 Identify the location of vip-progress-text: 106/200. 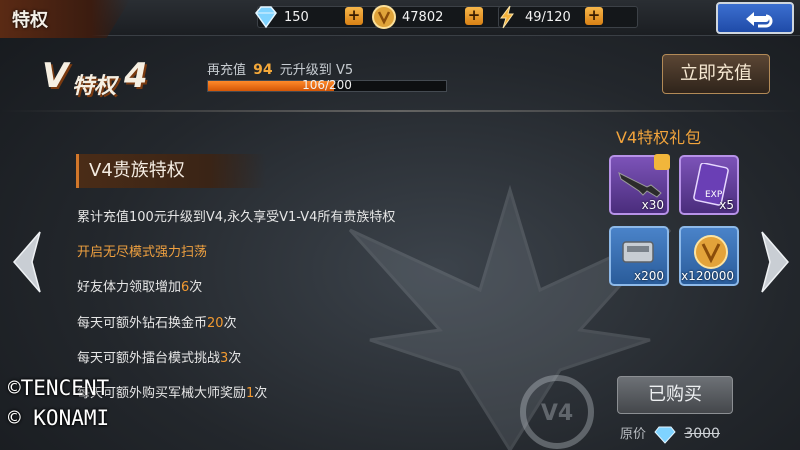
(327, 85).